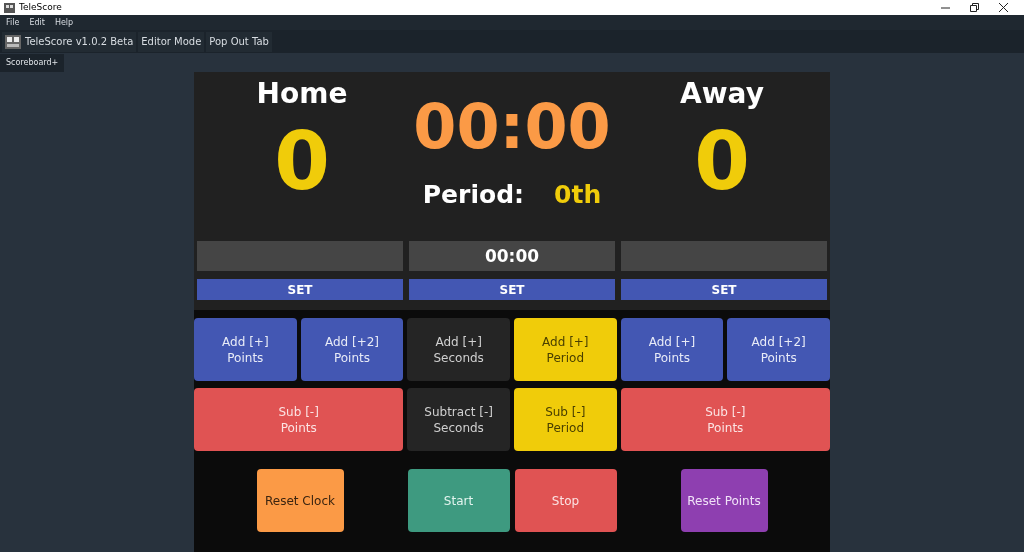  What do you see at coordinates (512, 127) in the screenshot?
I see `game-clock: 00:00` at bounding box center [512, 127].